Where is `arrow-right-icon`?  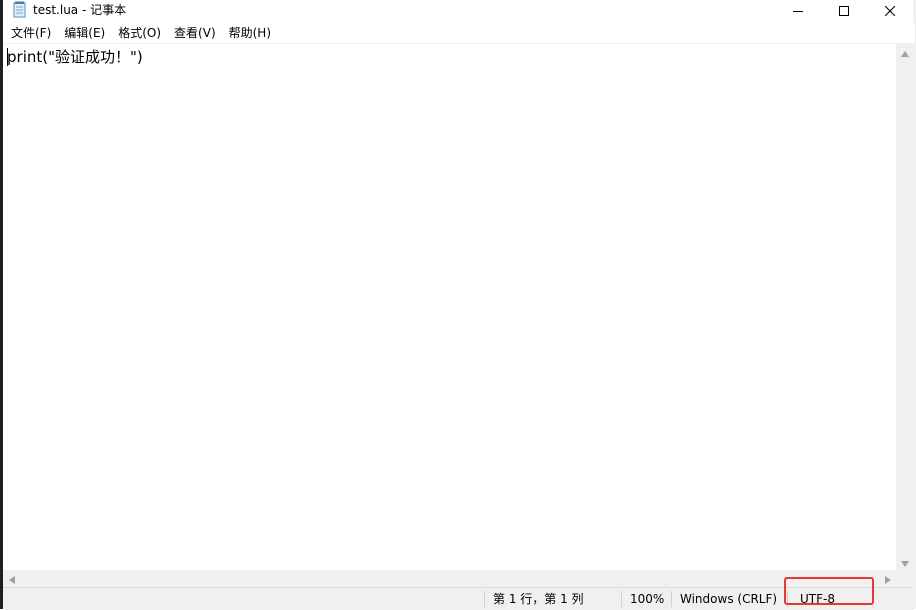
arrow-right-icon is located at coordinates (887, 578).